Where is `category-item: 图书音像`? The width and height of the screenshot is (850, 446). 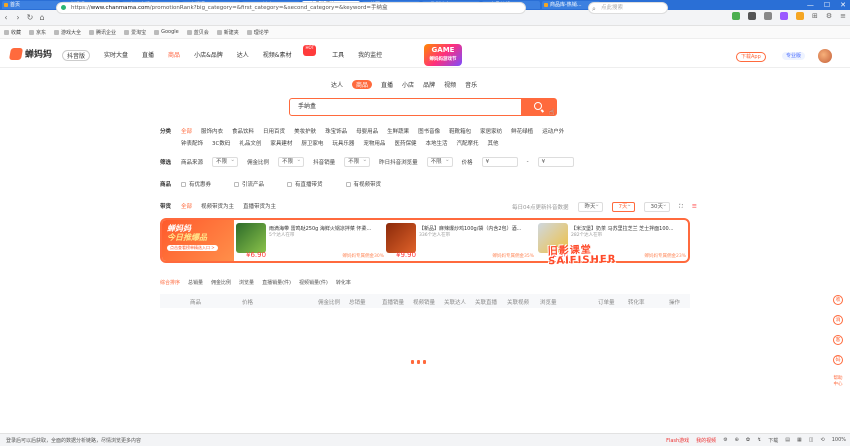 category-item: 图书音像 is located at coordinates (429, 131).